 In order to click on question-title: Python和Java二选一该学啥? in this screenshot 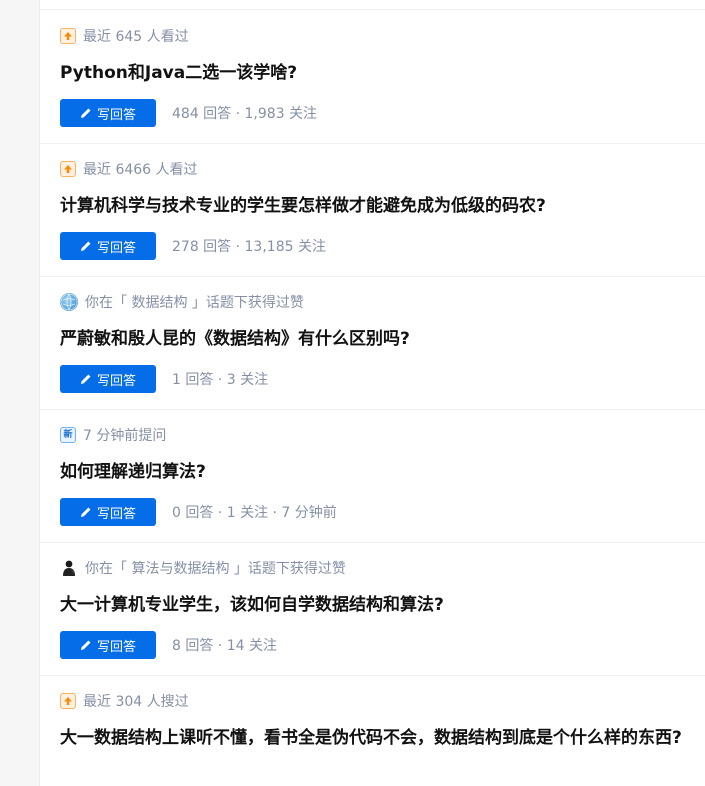, I will do `click(376, 73)`.